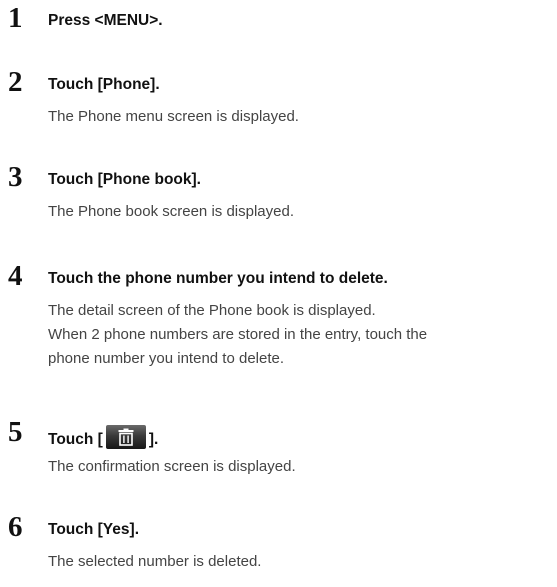 This screenshot has width=557, height=587. I want to click on step-title: Touch [Phone book]., so click(124, 179).